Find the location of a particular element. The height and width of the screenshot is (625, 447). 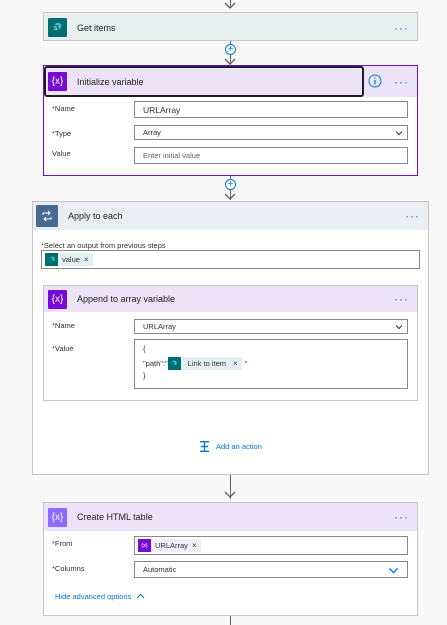

value-label: *Value is located at coordinates (63, 348).